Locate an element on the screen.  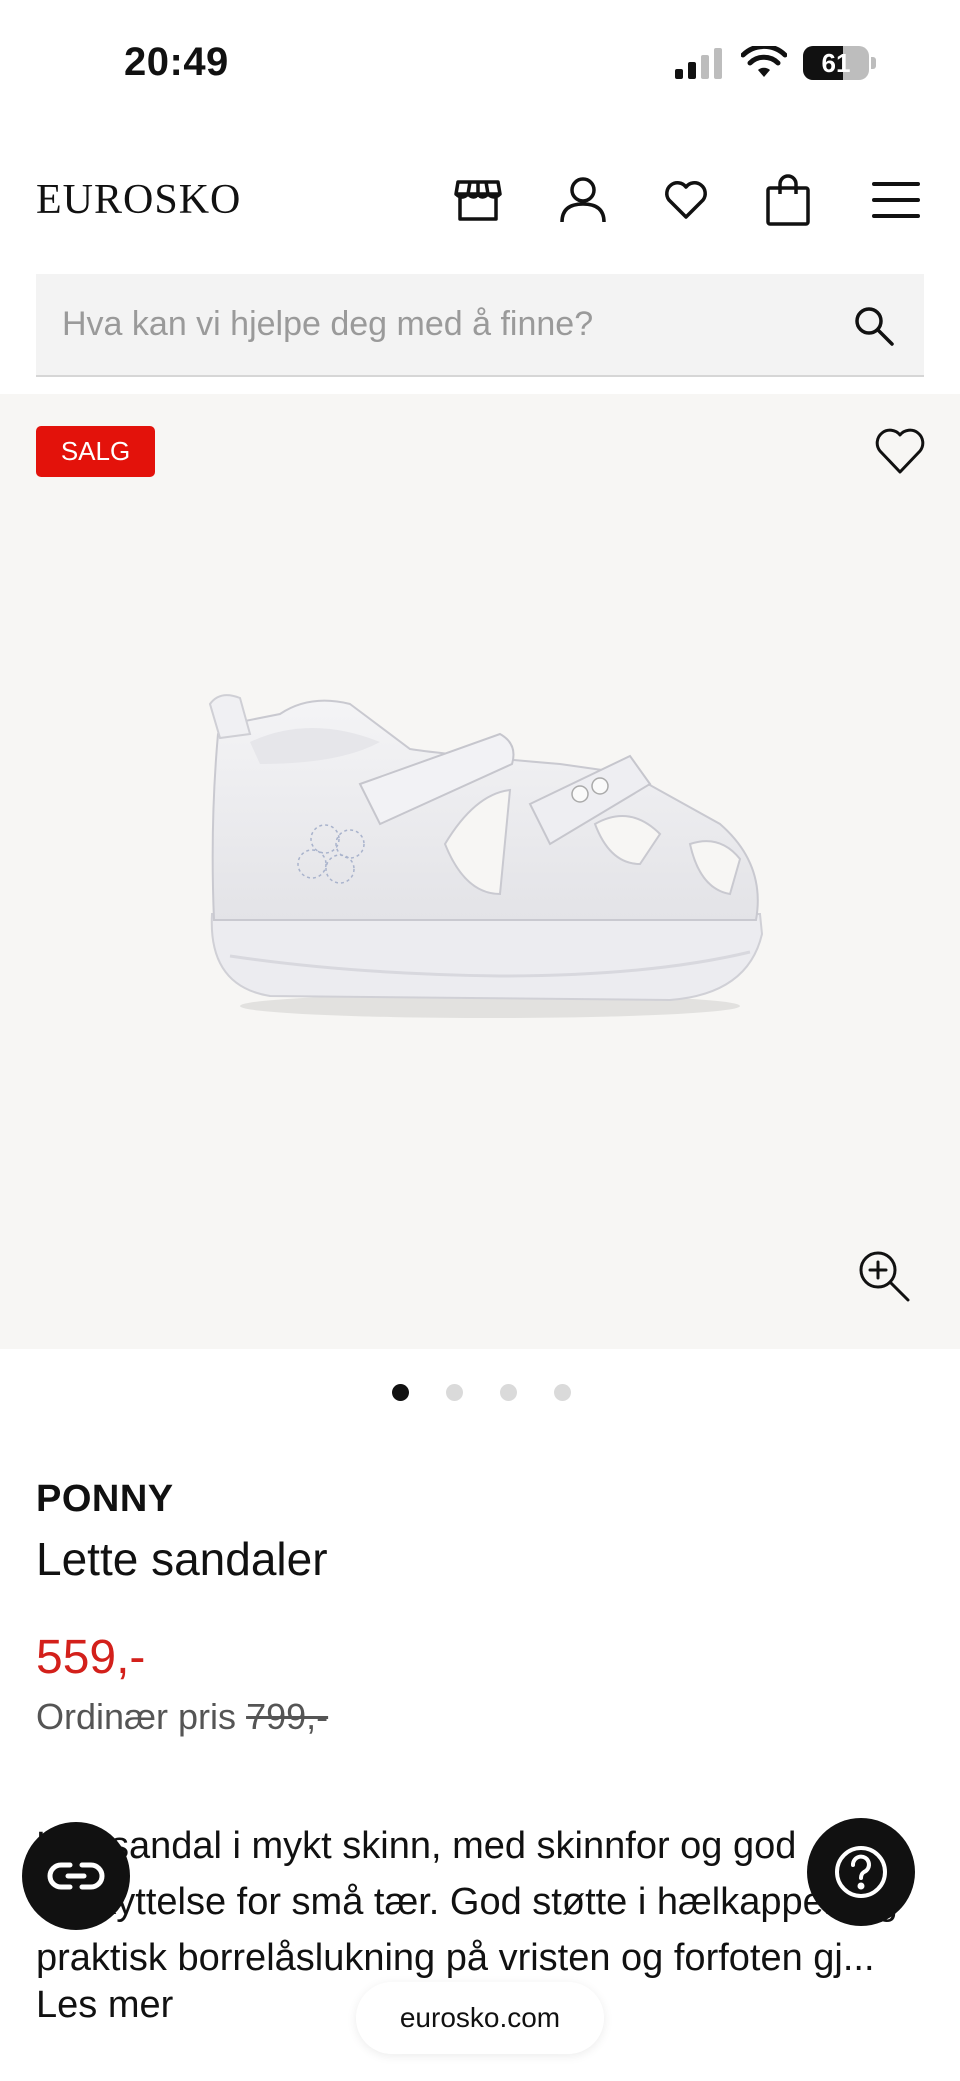
original-price: Ordinær pris 799,- is located at coordinates (182, 1717).